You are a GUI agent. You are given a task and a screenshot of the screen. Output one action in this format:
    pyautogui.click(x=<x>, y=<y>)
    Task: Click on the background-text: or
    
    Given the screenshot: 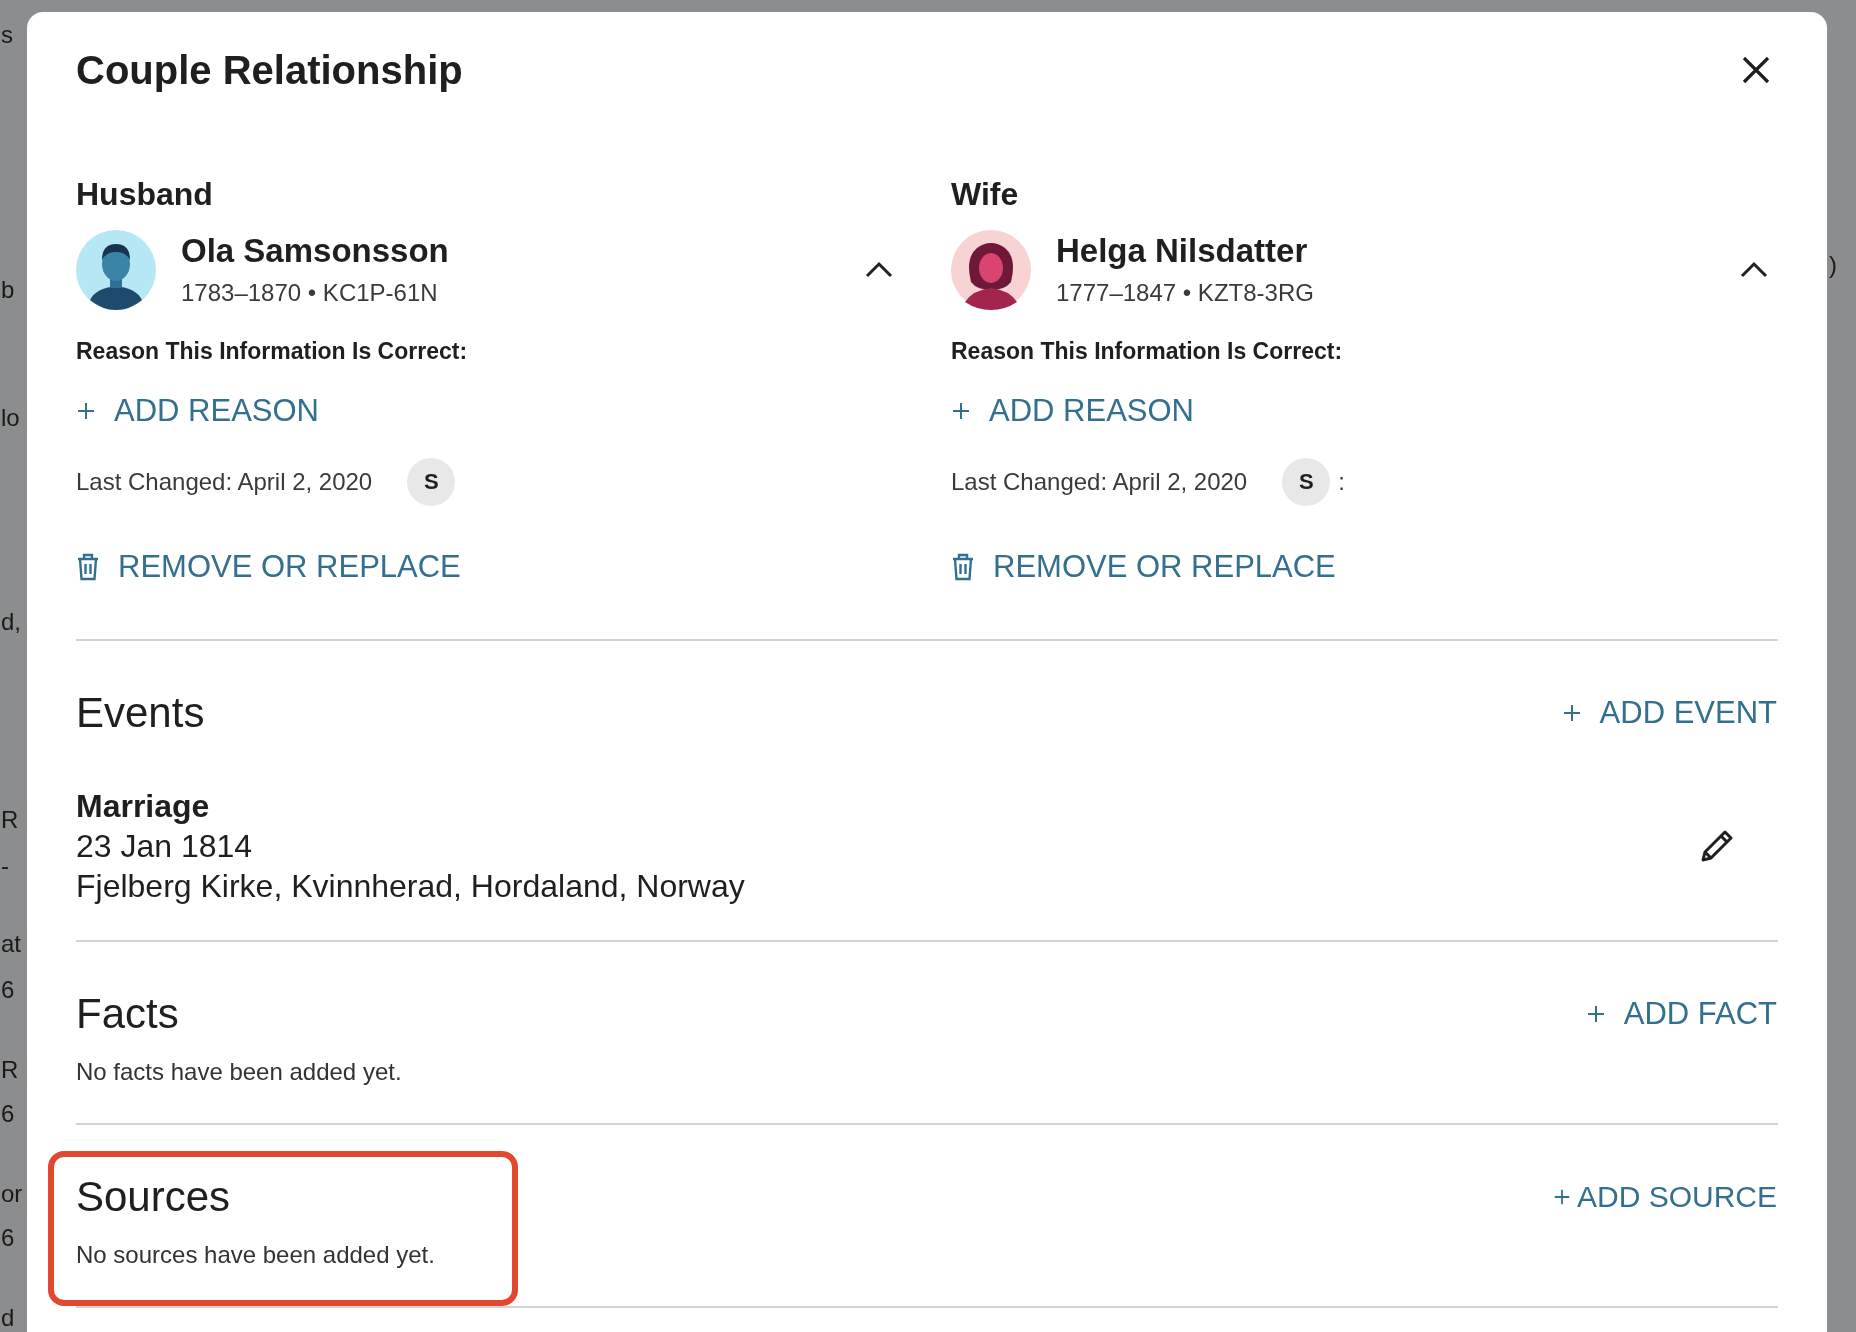 What is the action you would take?
    pyautogui.click(x=12, y=1194)
    